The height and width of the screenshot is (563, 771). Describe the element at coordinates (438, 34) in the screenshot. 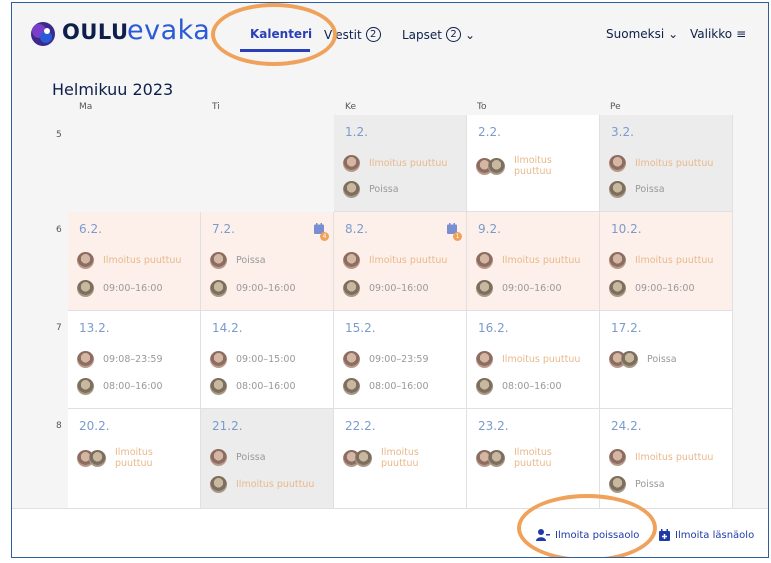

I see `nav-children: Lapset 2 ⌄` at that location.